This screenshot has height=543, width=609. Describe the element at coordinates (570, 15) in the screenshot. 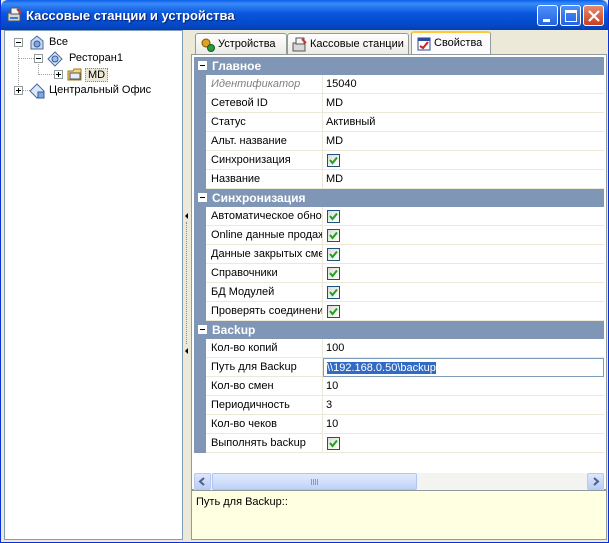

I see `maximize-button` at that location.